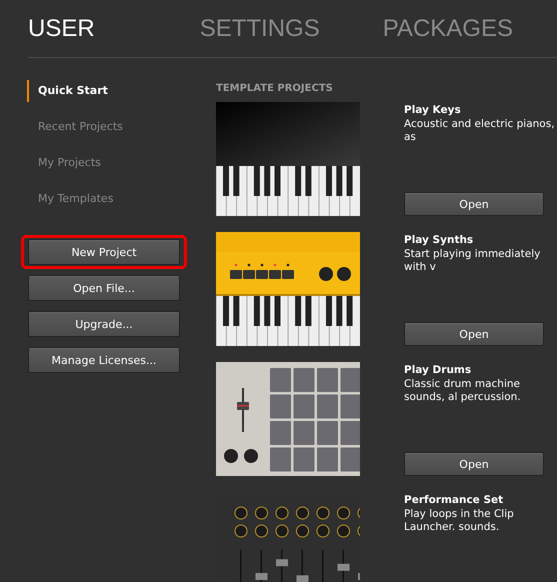 The height and width of the screenshot is (582, 557). I want to click on sidebar-item: My Templates, so click(107, 199).